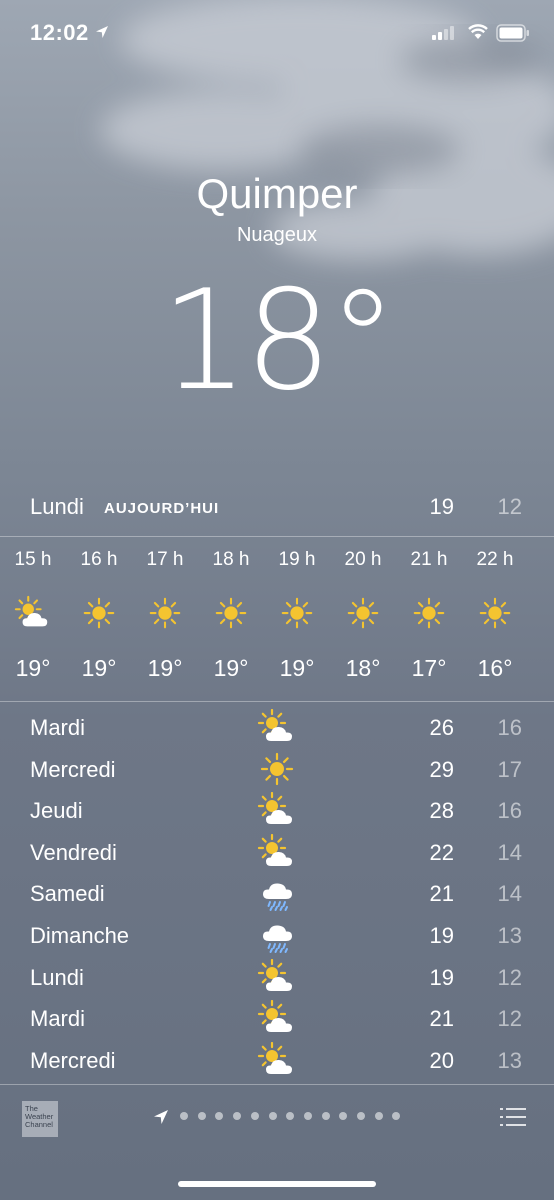 This screenshot has height=1200, width=554. Describe the element at coordinates (277, 893) in the screenshot. I see `daily-row: Samedi 21 14` at that location.